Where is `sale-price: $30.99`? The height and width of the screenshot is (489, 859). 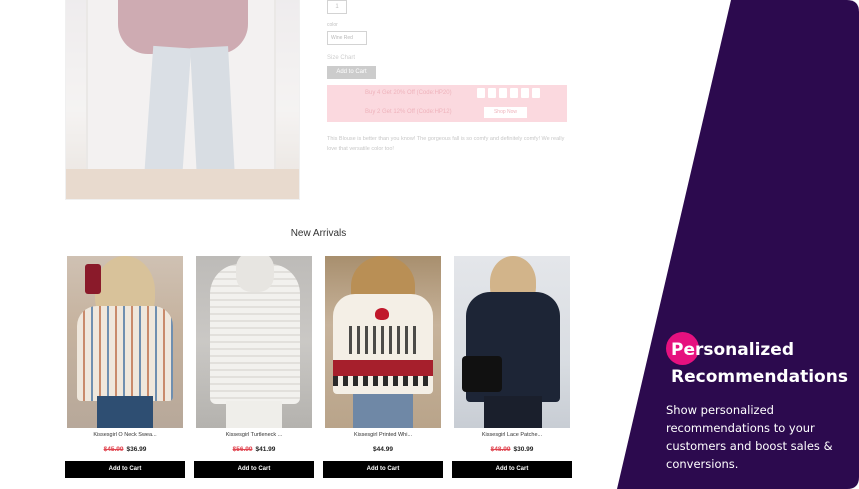
sale-price: $30.99 is located at coordinates (523, 449).